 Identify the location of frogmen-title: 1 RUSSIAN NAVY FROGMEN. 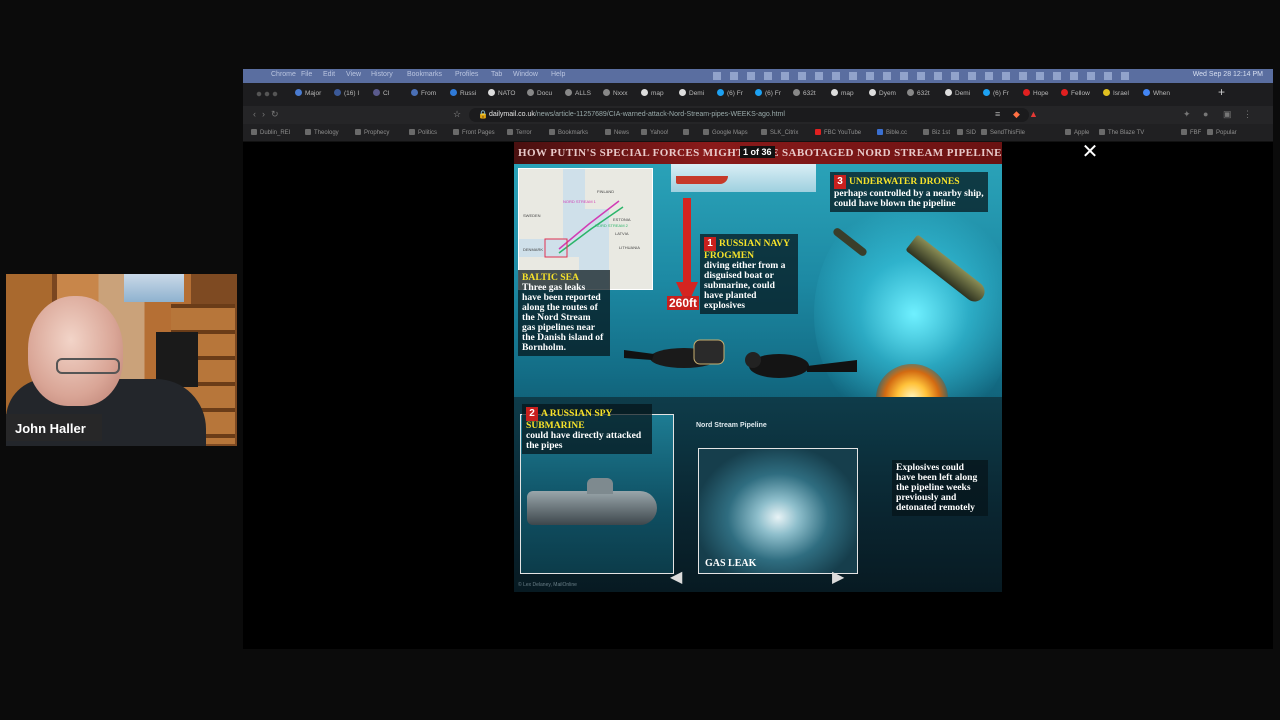
(747, 249).